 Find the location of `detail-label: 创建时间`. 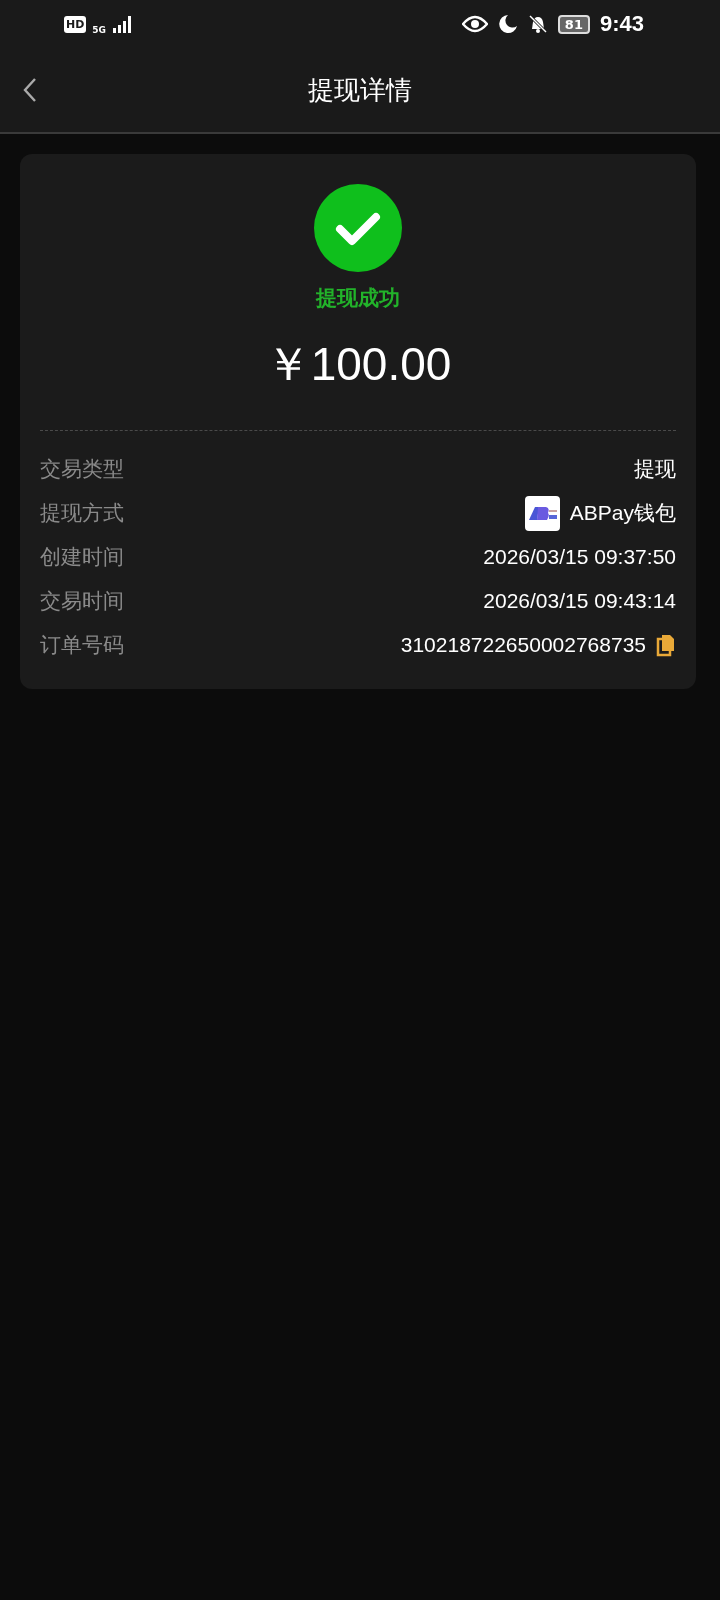

detail-label: 创建时间 is located at coordinates (82, 557).